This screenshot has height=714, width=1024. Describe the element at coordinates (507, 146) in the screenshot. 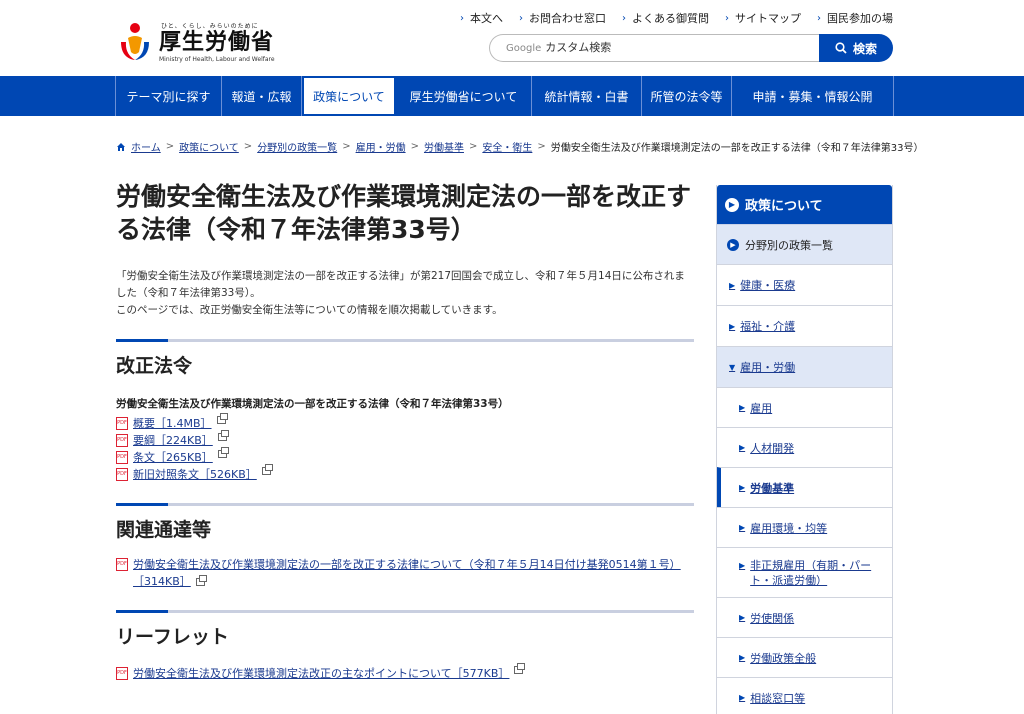

I see `breadcrumb-safety: 安全・衛生` at that location.